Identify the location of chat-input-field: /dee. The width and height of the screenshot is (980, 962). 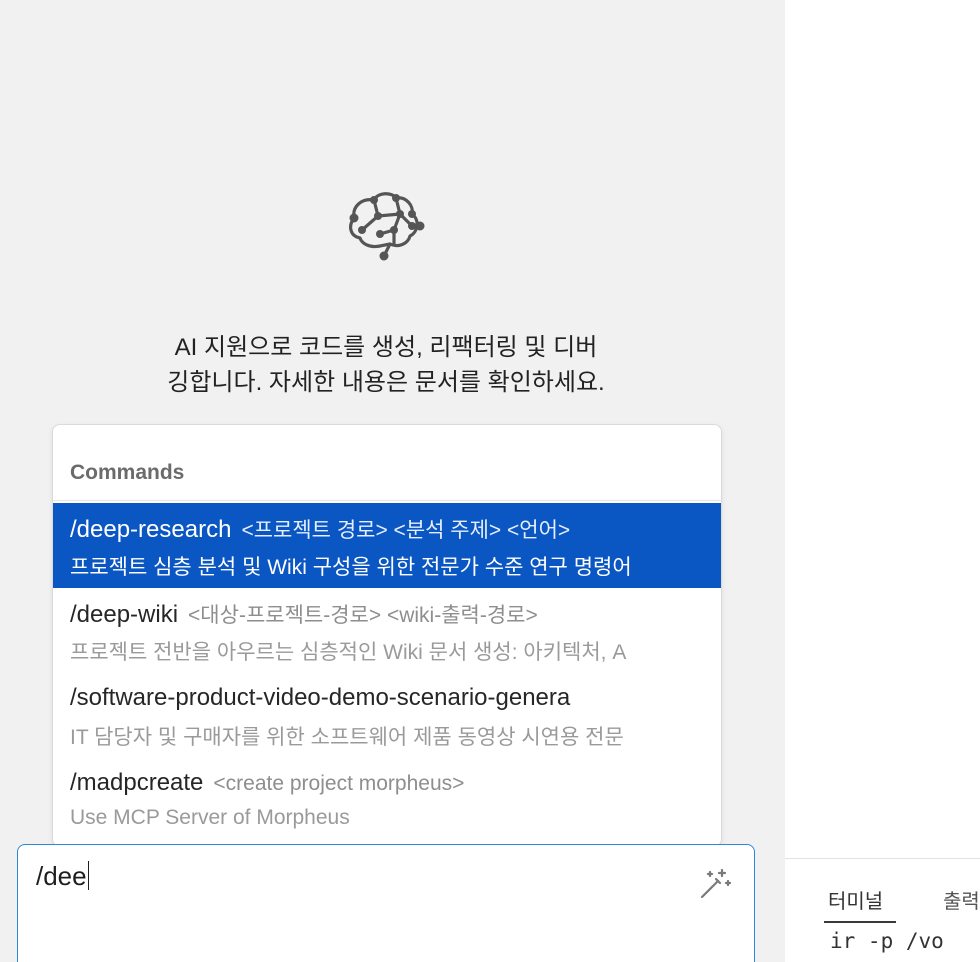
(63, 876).